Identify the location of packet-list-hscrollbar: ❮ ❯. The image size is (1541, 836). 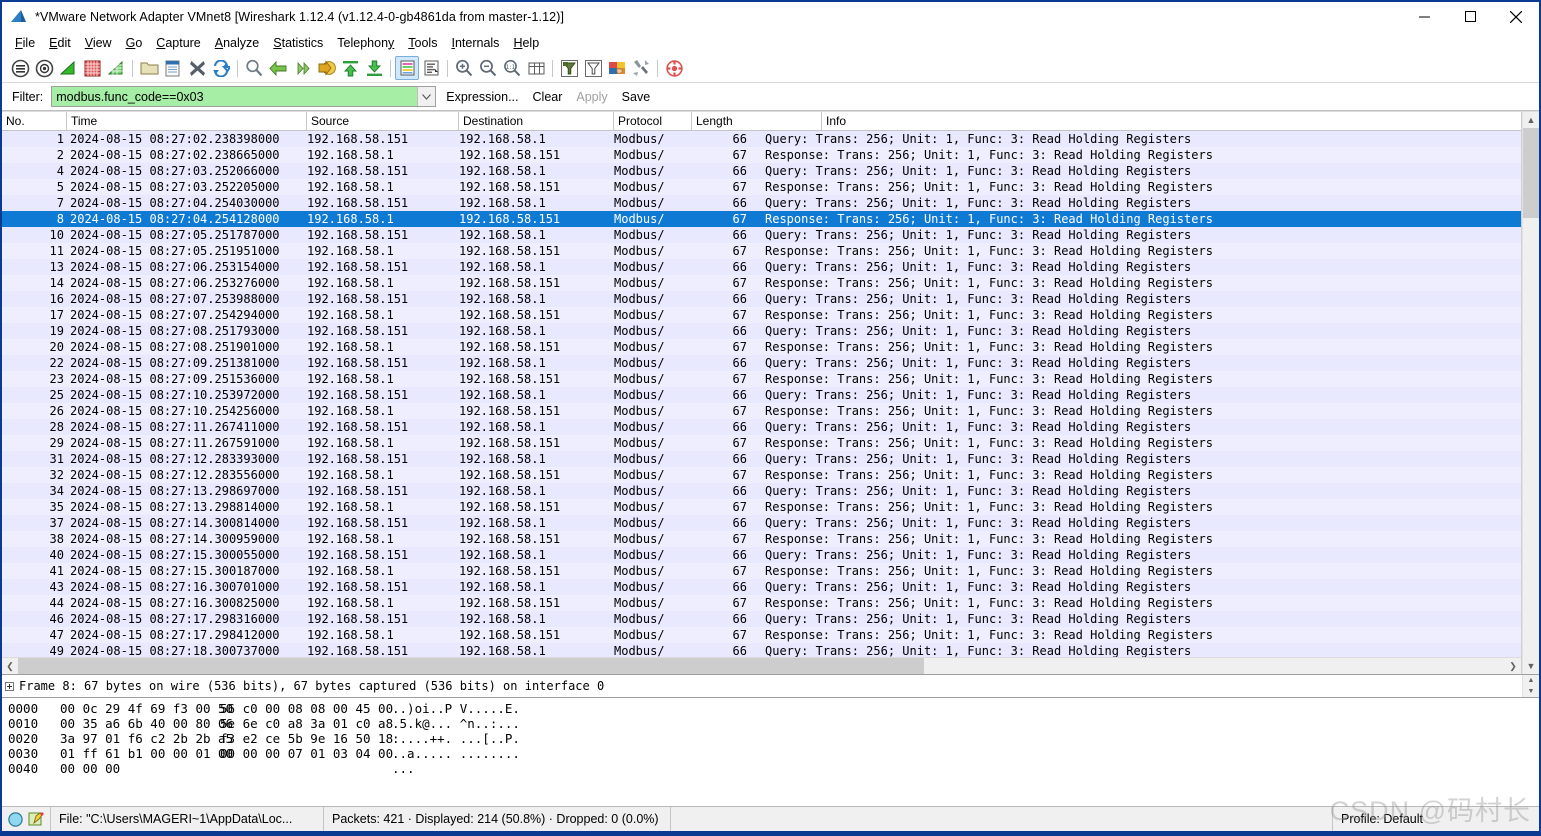
(761, 665).